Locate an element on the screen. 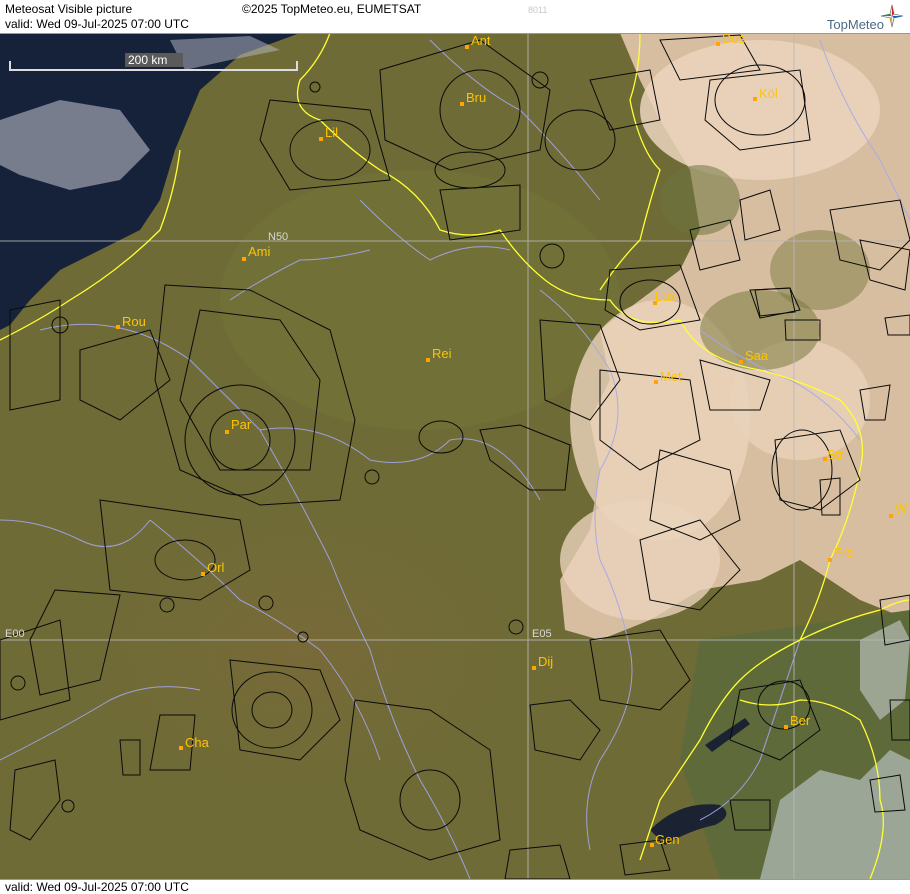  footer-bar: valid: Wed 09-Jul-2025 07:00 UTC is located at coordinates (455, 886).